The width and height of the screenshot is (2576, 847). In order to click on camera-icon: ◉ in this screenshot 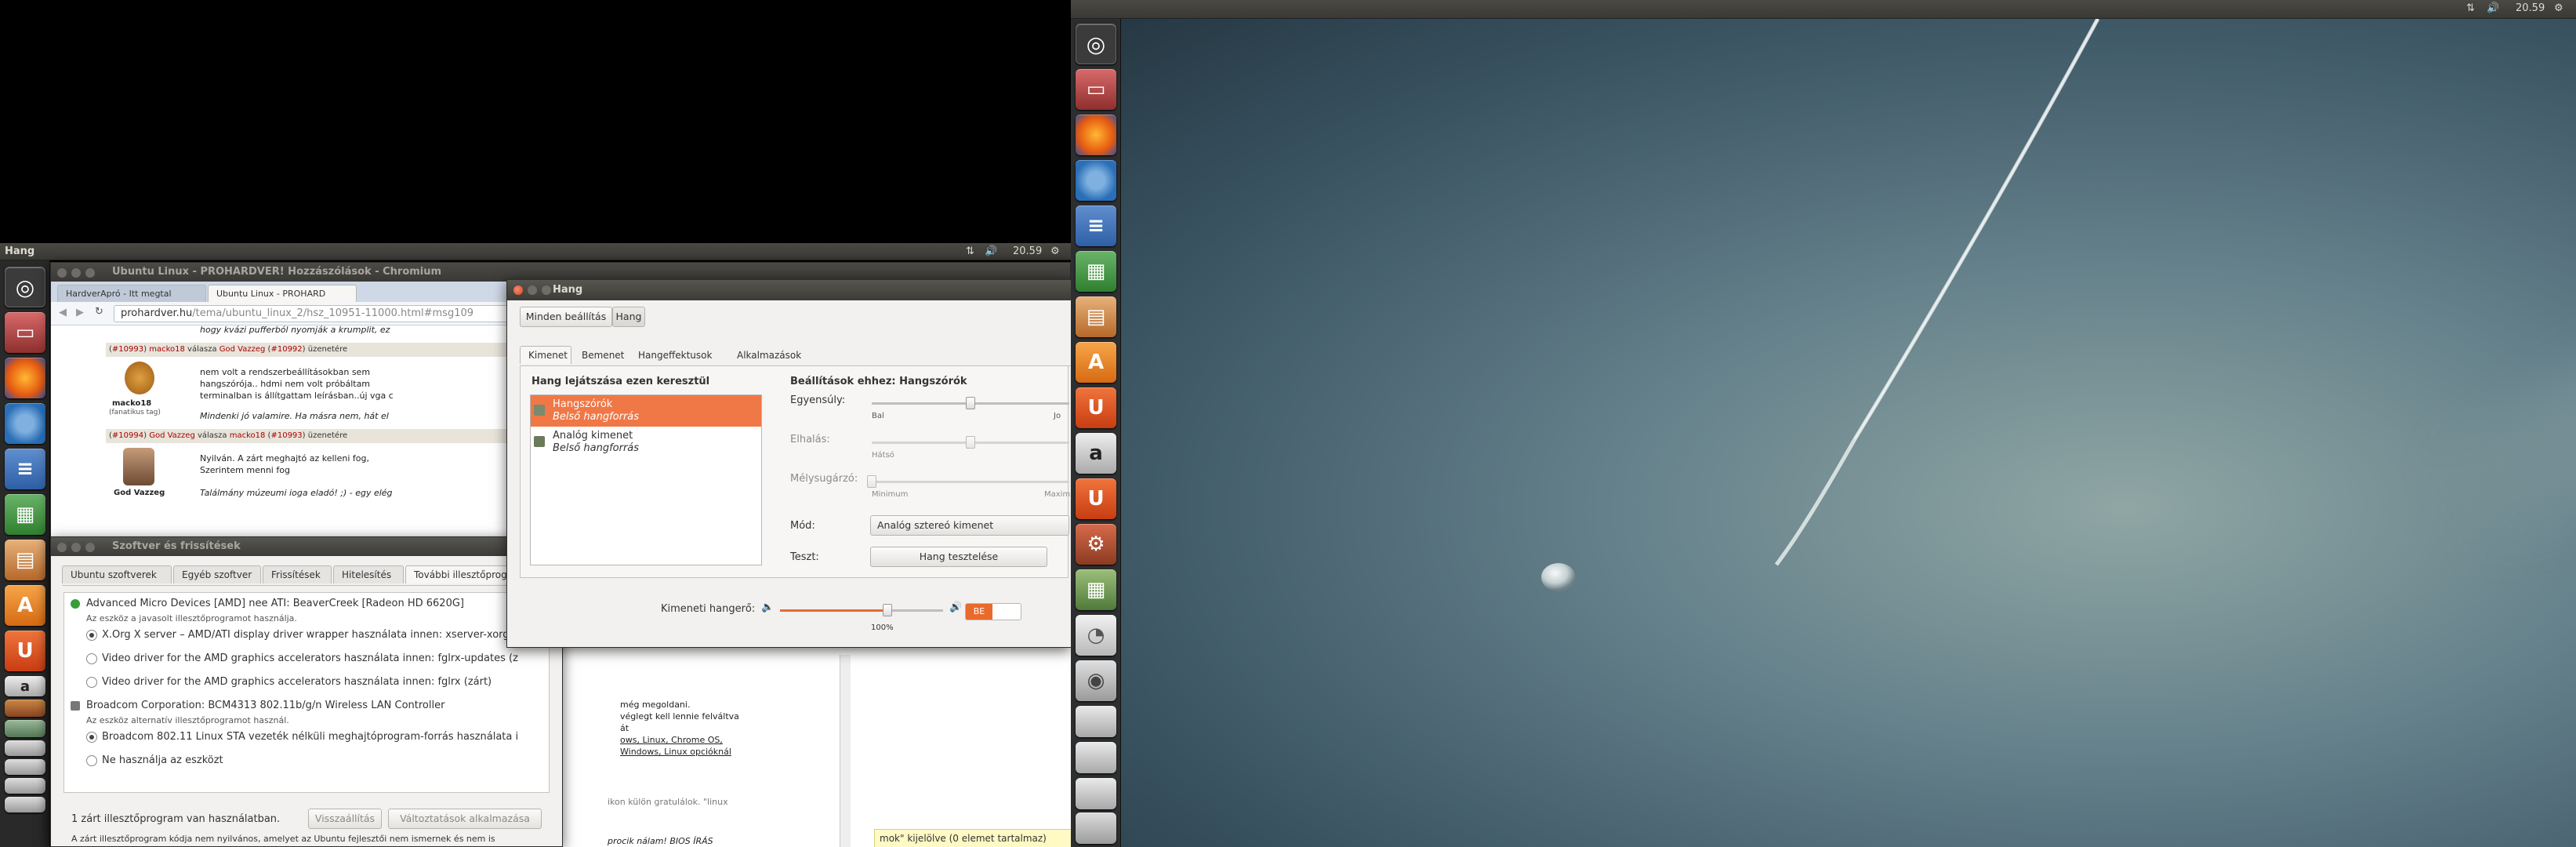, I will do `click(1096, 680)`.